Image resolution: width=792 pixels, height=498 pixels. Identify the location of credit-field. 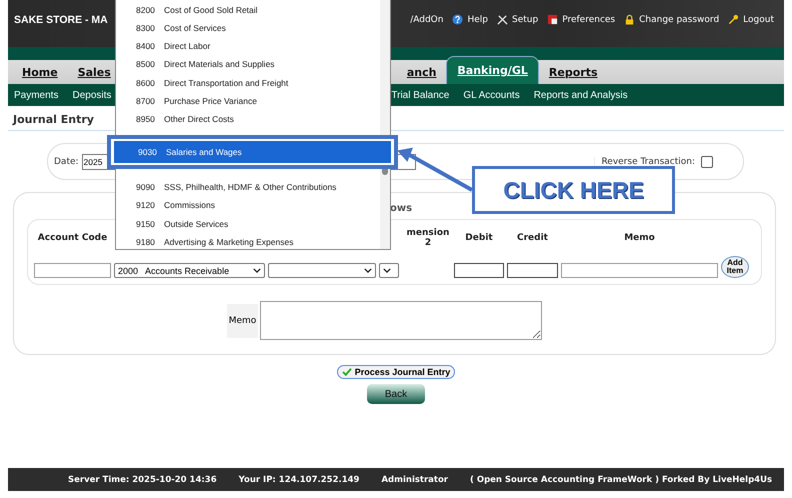
(532, 270).